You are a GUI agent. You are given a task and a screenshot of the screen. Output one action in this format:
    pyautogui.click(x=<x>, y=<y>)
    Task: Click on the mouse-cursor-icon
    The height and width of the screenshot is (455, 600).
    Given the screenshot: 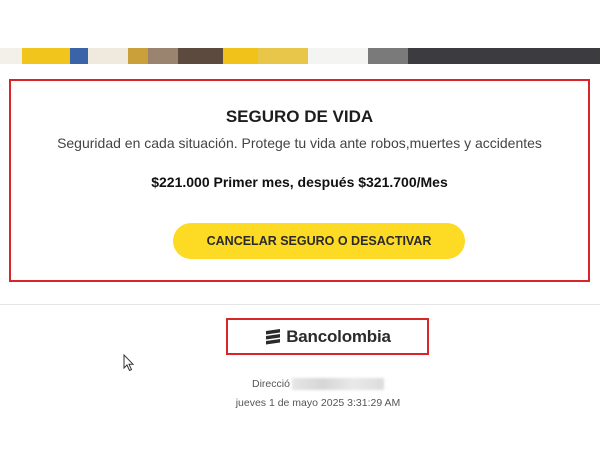 What is the action you would take?
    pyautogui.click(x=129, y=363)
    